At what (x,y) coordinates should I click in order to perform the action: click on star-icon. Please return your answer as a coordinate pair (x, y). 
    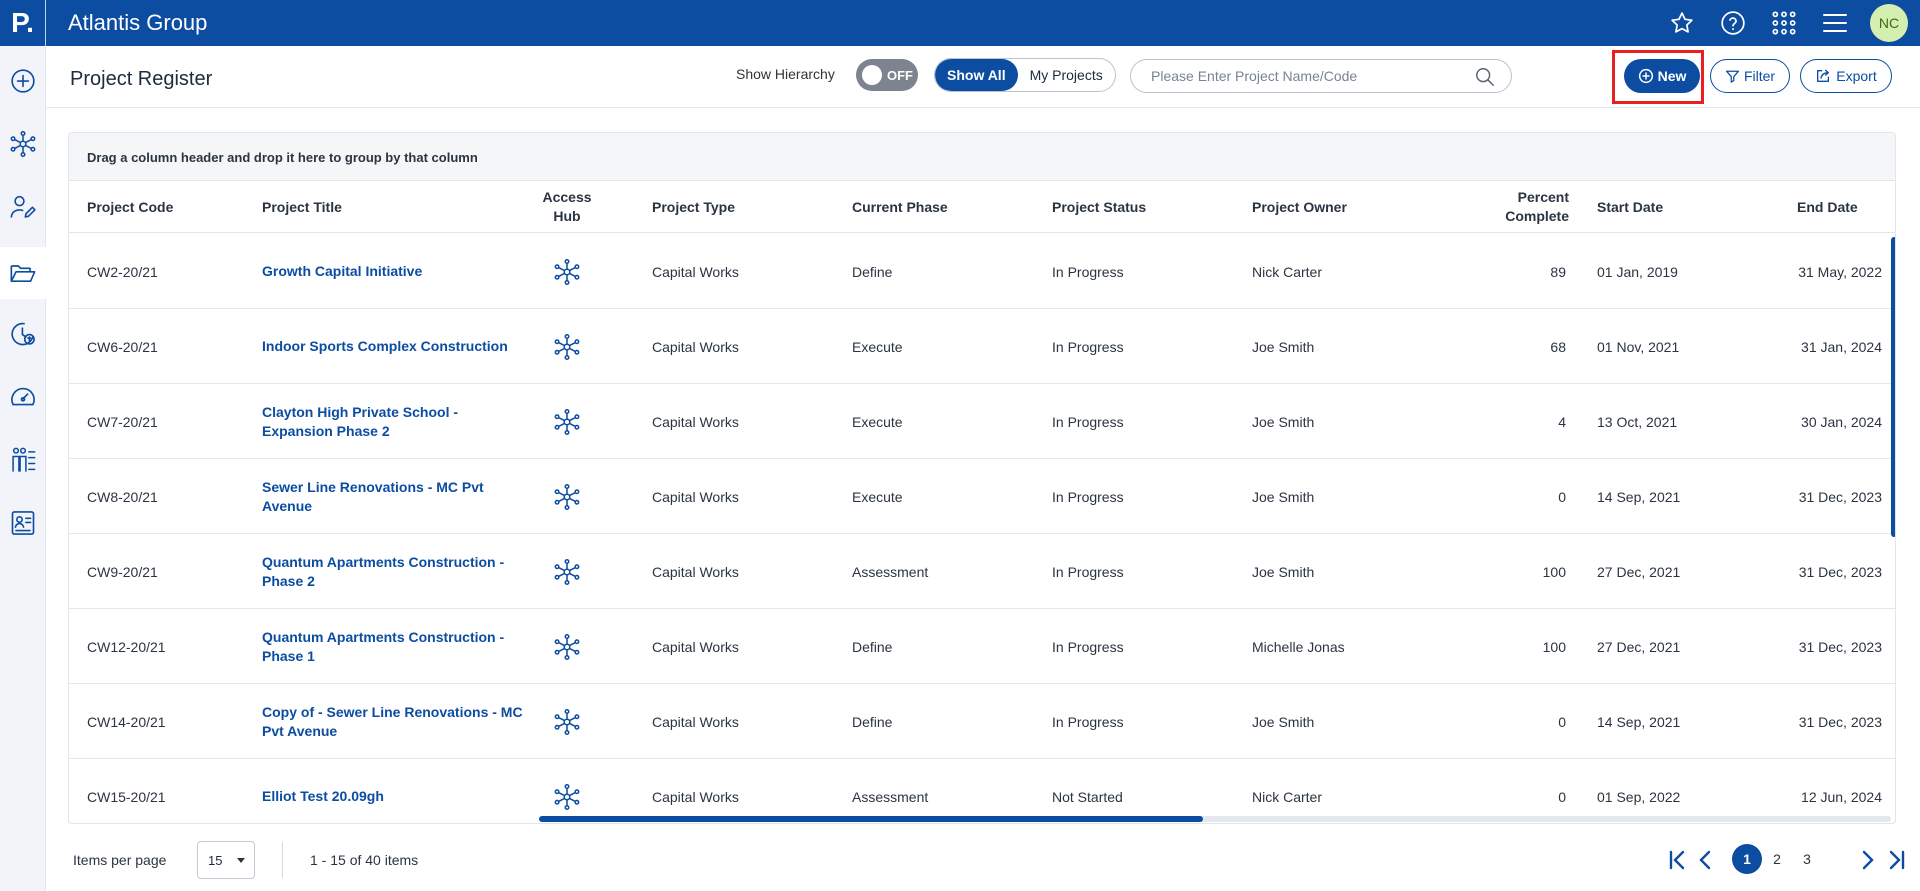
    Looking at the image, I should click on (1681, 23).